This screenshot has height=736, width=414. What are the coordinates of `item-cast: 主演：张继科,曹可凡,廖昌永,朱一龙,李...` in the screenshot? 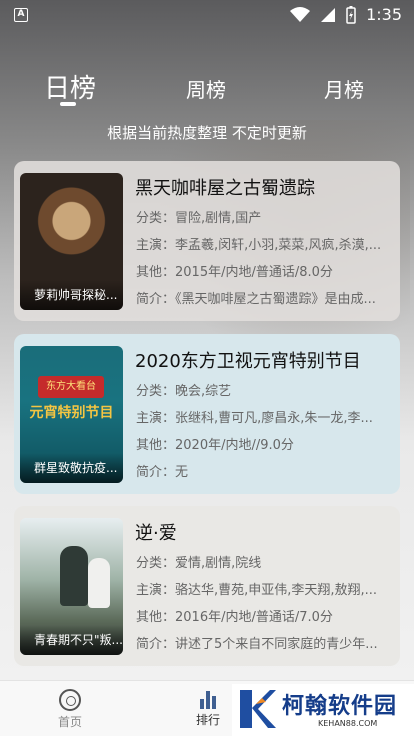 It's located at (254, 418).